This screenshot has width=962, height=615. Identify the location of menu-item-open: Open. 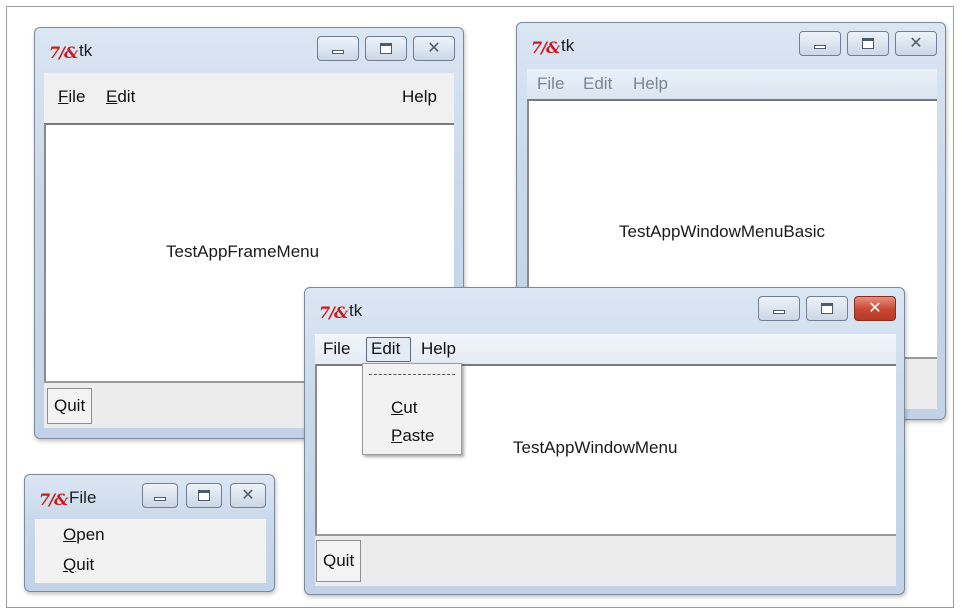
(84, 535).